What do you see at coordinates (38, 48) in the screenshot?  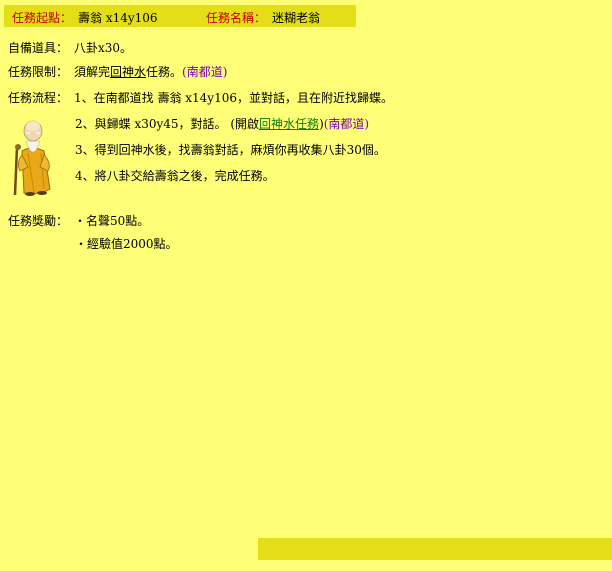 I see `prep-items-label: 自備道具：` at bounding box center [38, 48].